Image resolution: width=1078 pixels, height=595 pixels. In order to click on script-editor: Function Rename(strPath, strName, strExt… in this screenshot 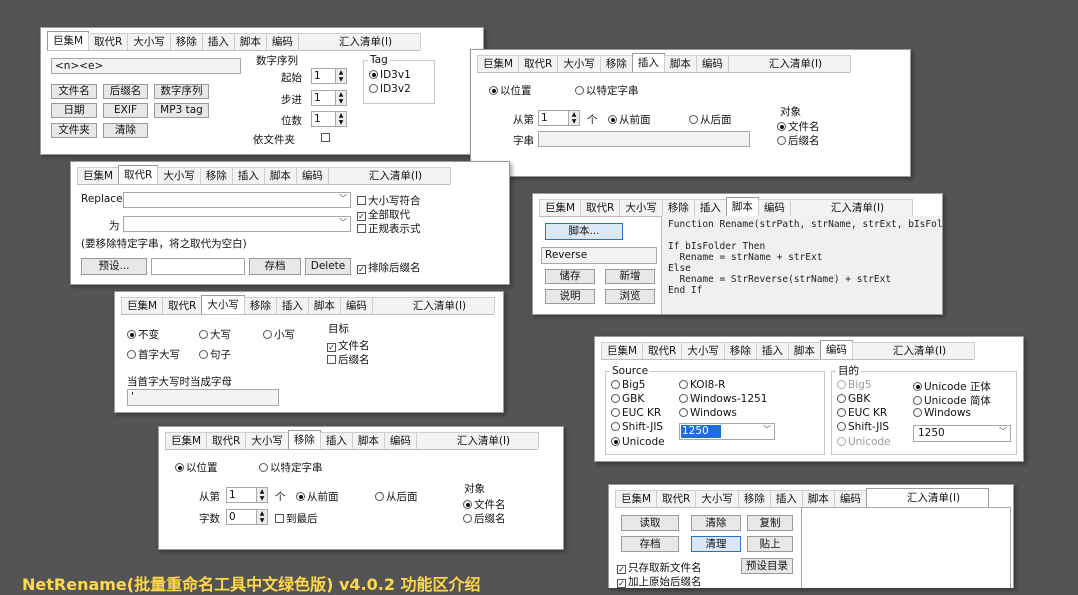, I will do `click(801, 265)`.